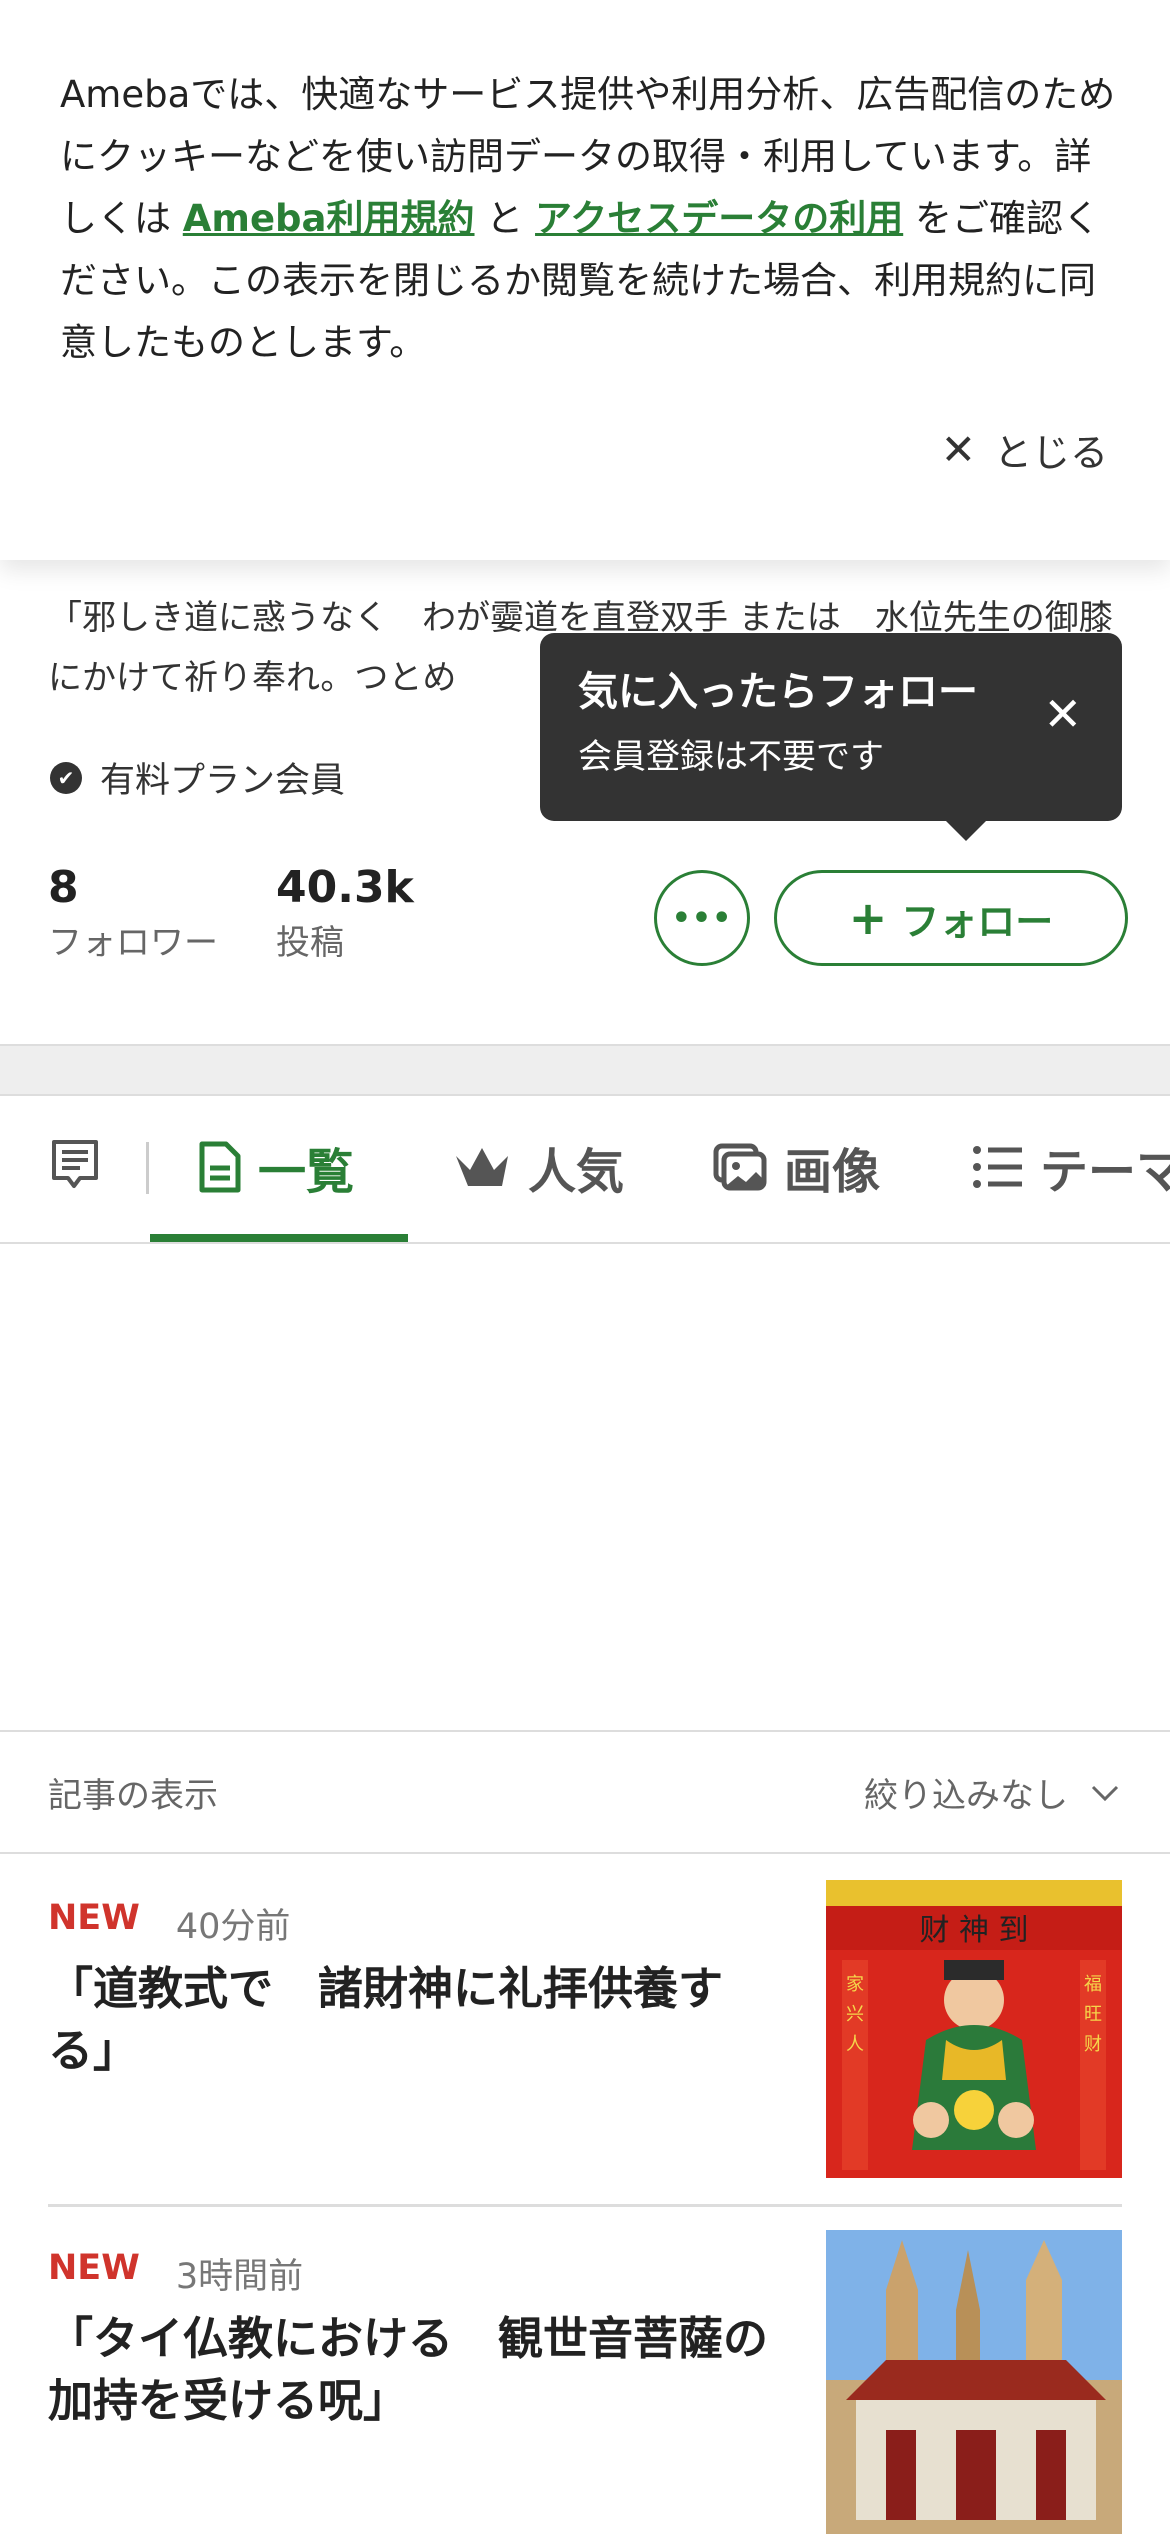 The width and height of the screenshot is (1170, 2534). I want to click on tab-list: 一覧, so click(276, 1167).